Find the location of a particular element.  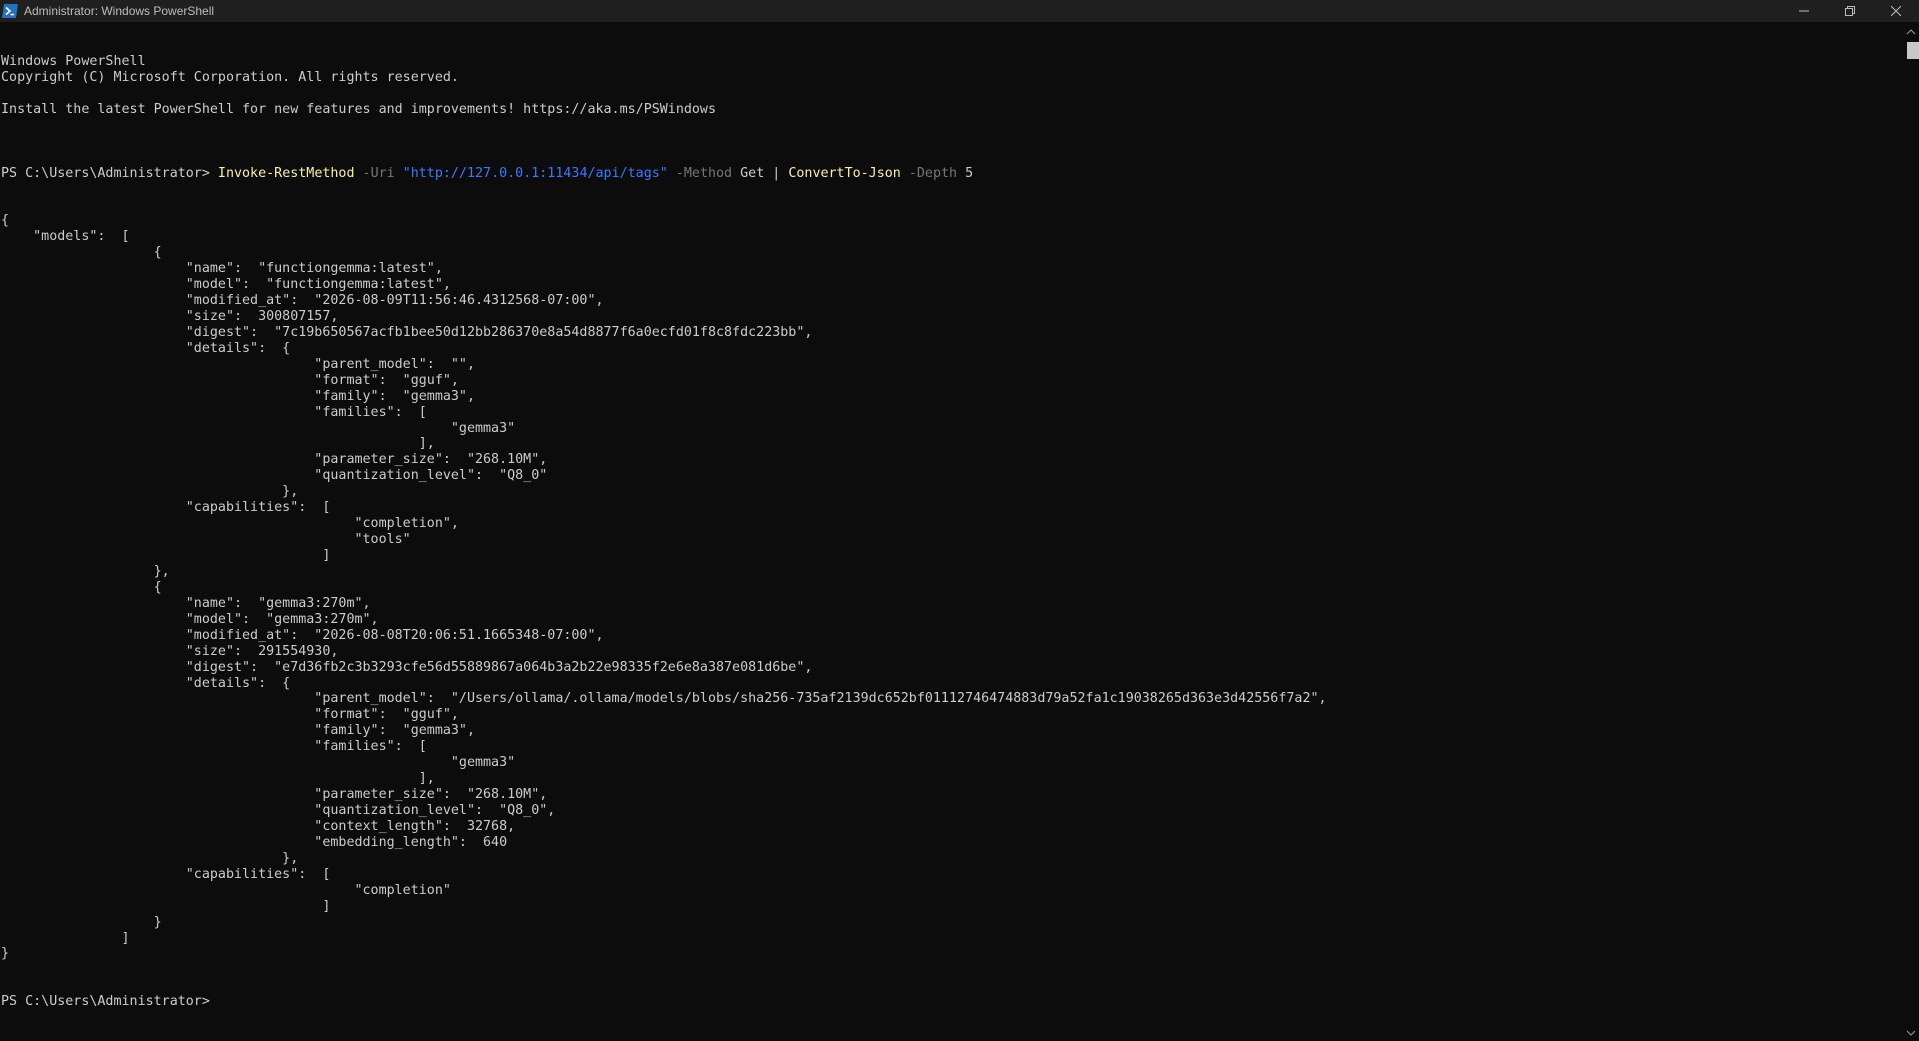

depth-value: 5 is located at coordinates (965, 173).